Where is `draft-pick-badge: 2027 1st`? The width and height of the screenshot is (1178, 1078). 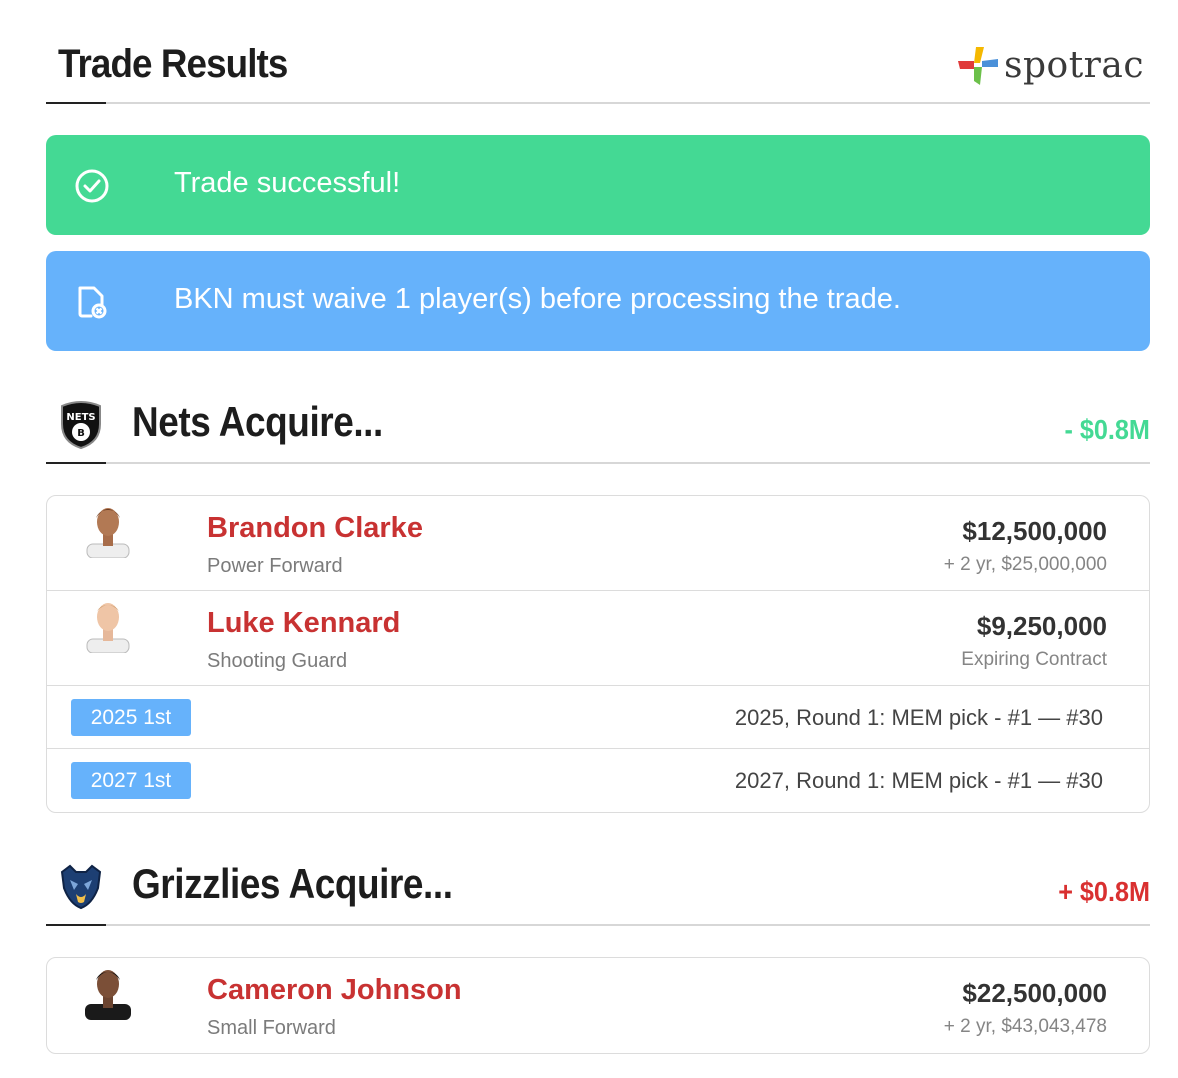 draft-pick-badge: 2027 1st is located at coordinates (131, 780).